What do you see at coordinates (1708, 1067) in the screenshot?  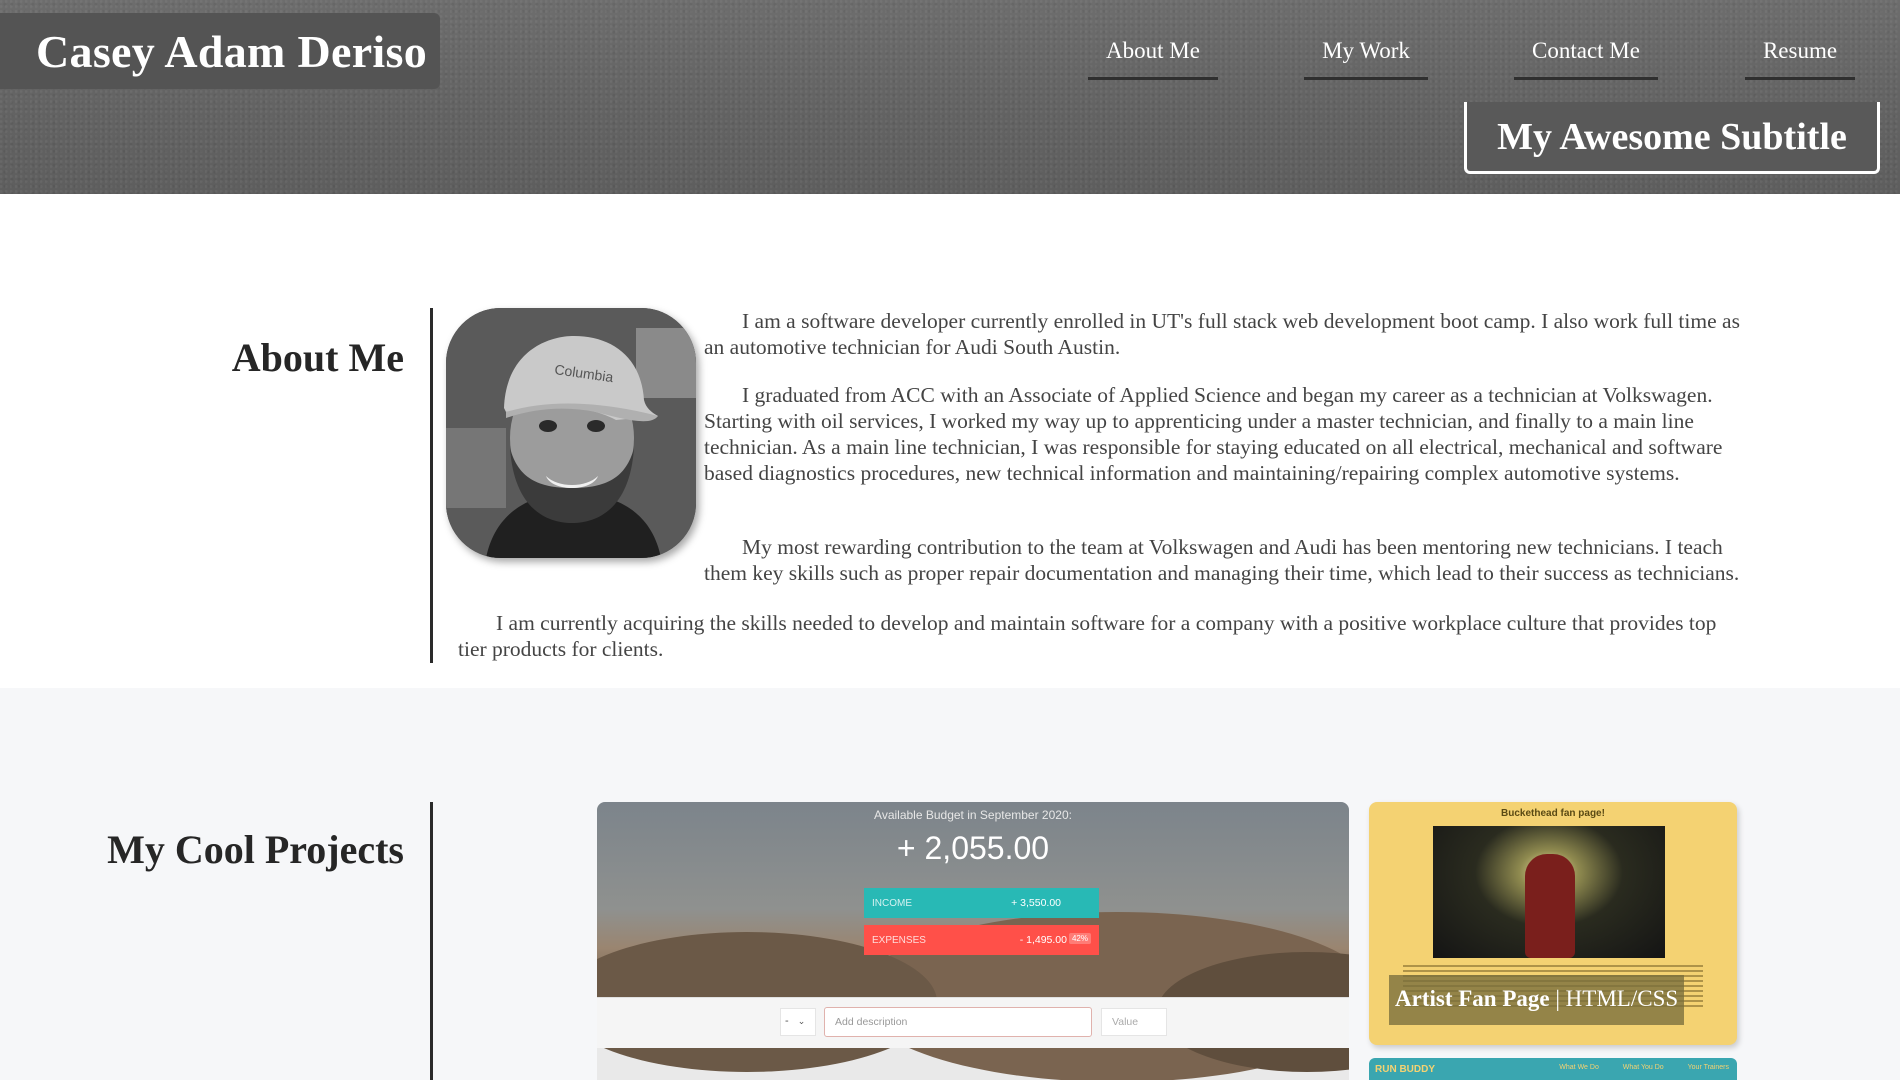 I see `run-buddy-link: Your Trainers` at bounding box center [1708, 1067].